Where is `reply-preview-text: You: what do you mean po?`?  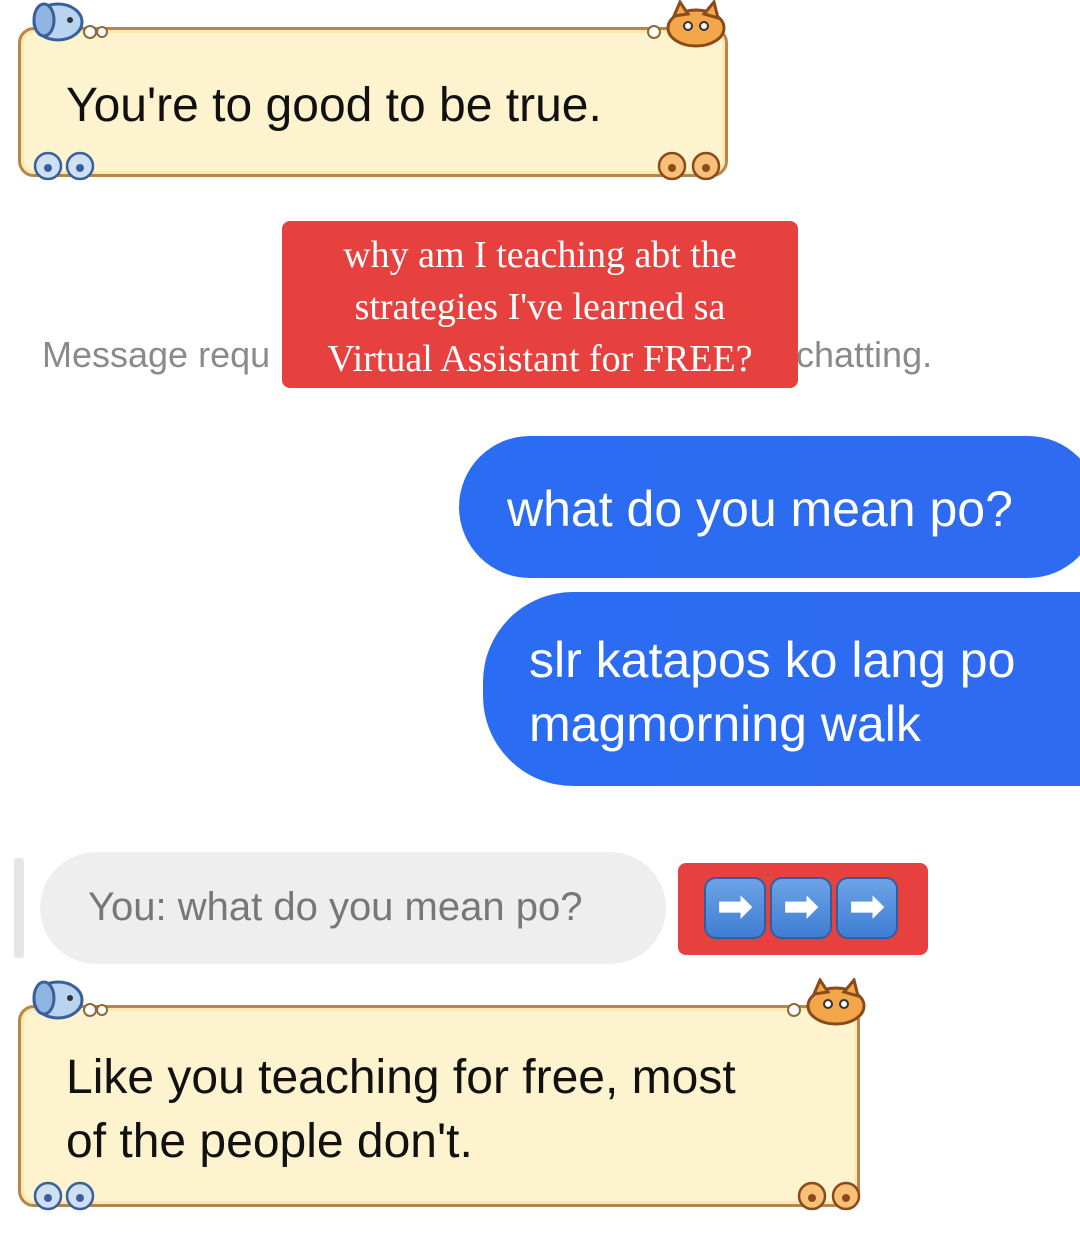 reply-preview-text: You: what do you mean po? is located at coordinates (335, 907).